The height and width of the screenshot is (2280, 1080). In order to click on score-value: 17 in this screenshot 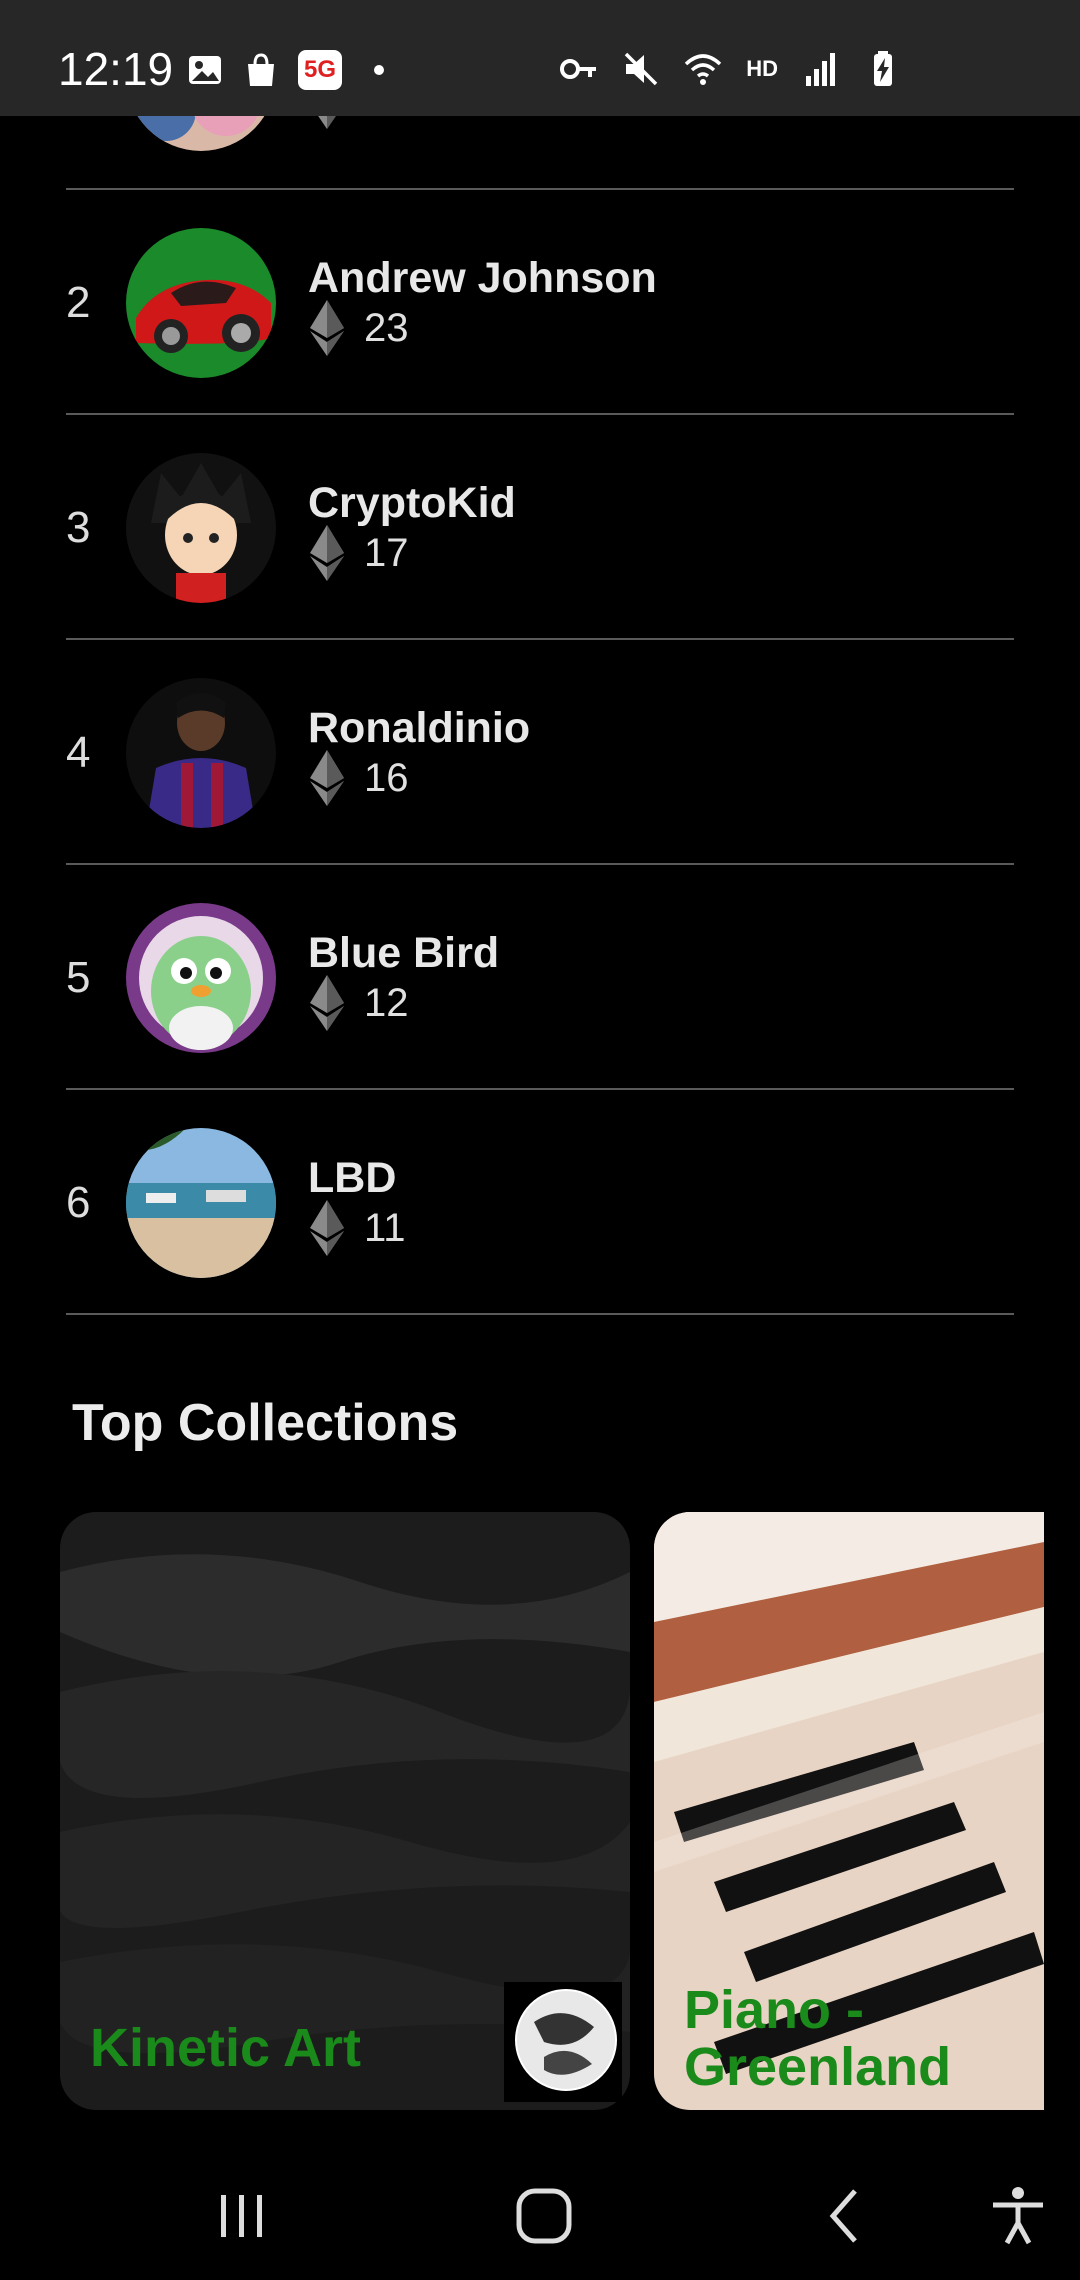, I will do `click(386, 552)`.